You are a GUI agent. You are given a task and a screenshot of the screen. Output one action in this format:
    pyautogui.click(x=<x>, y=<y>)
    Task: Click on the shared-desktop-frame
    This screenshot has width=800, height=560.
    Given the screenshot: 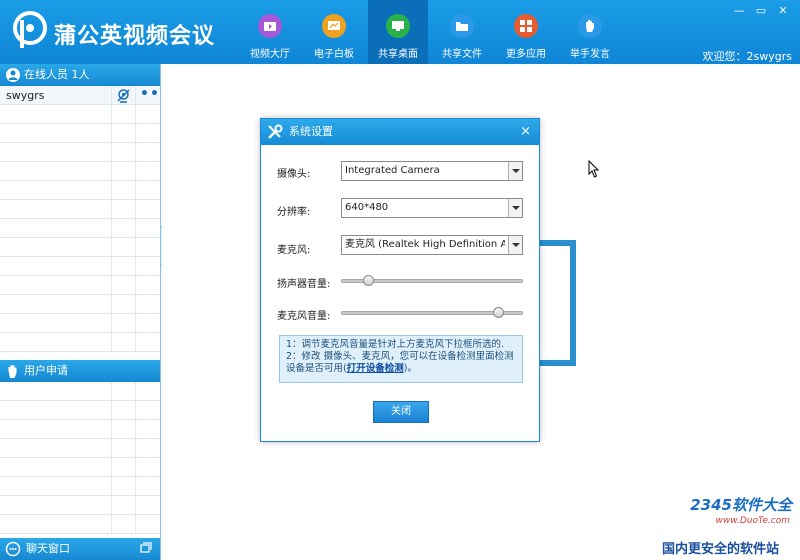 What is the action you would take?
    pyautogui.click(x=557, y=303)
    